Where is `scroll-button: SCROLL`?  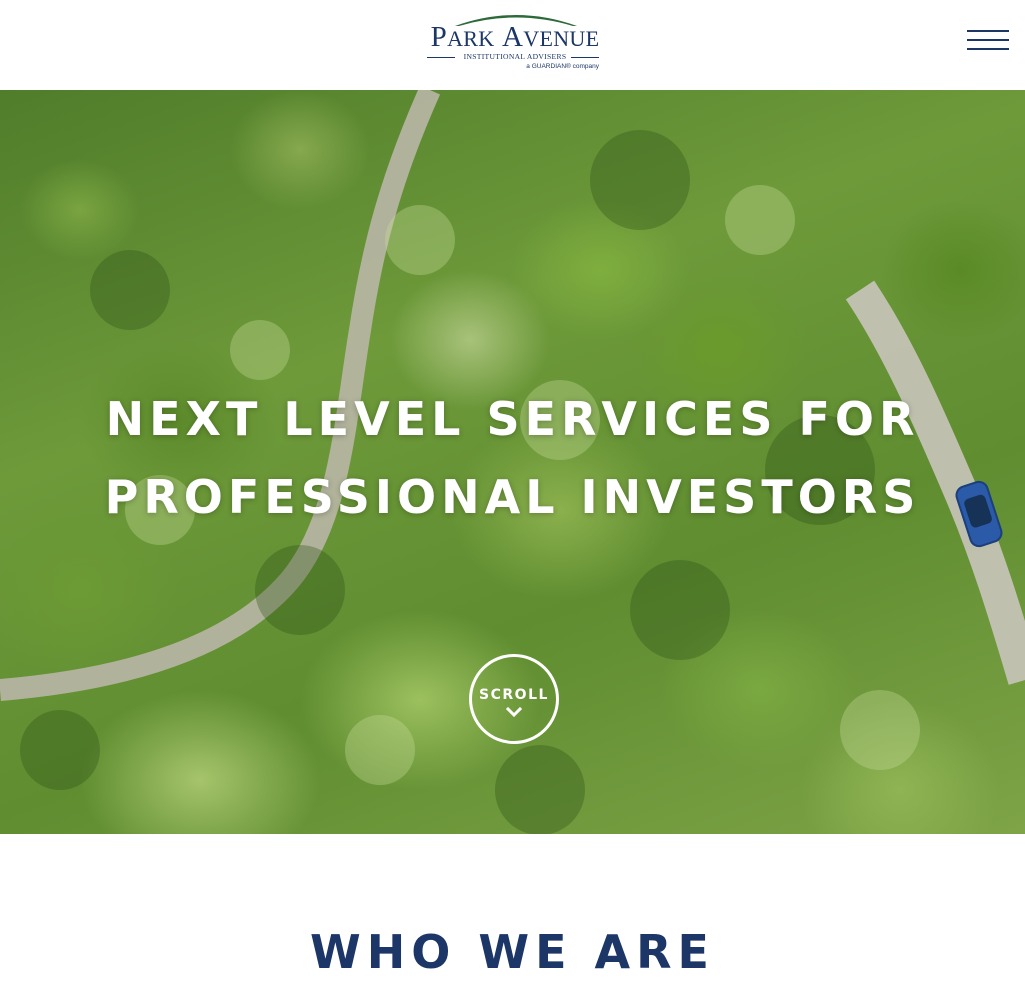 scroll-button: SCROLL is located at coordinates (514, 699).